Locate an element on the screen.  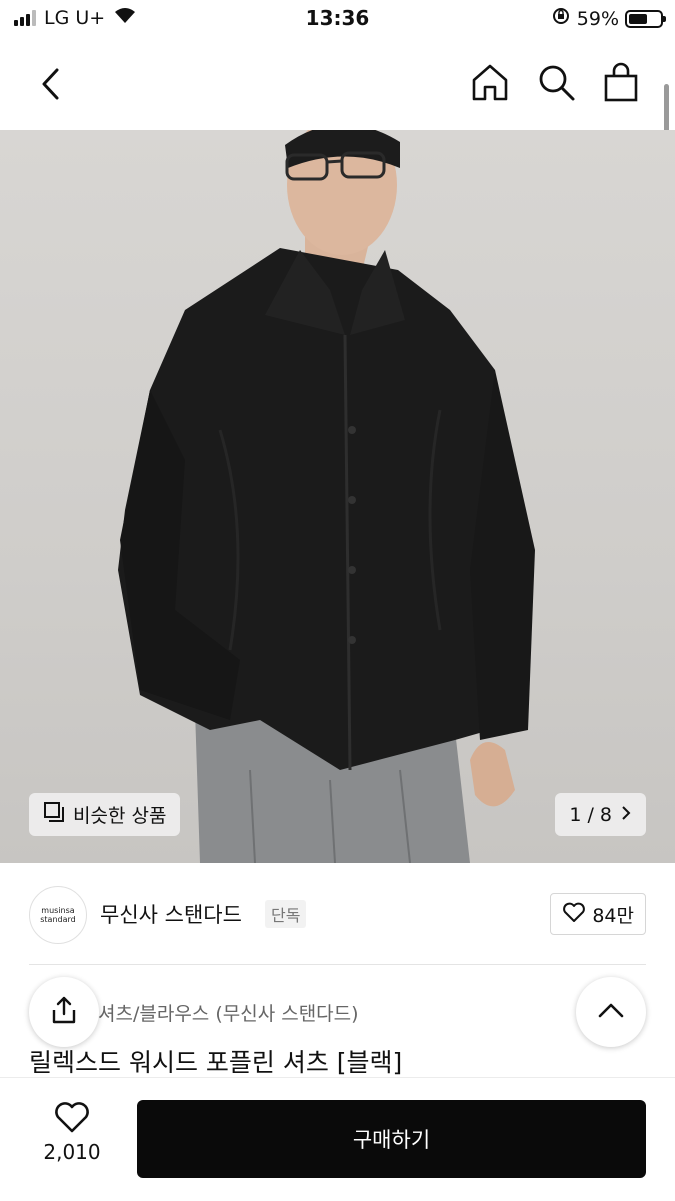
battery-percent: 59% is located at coordinates (597, 18).